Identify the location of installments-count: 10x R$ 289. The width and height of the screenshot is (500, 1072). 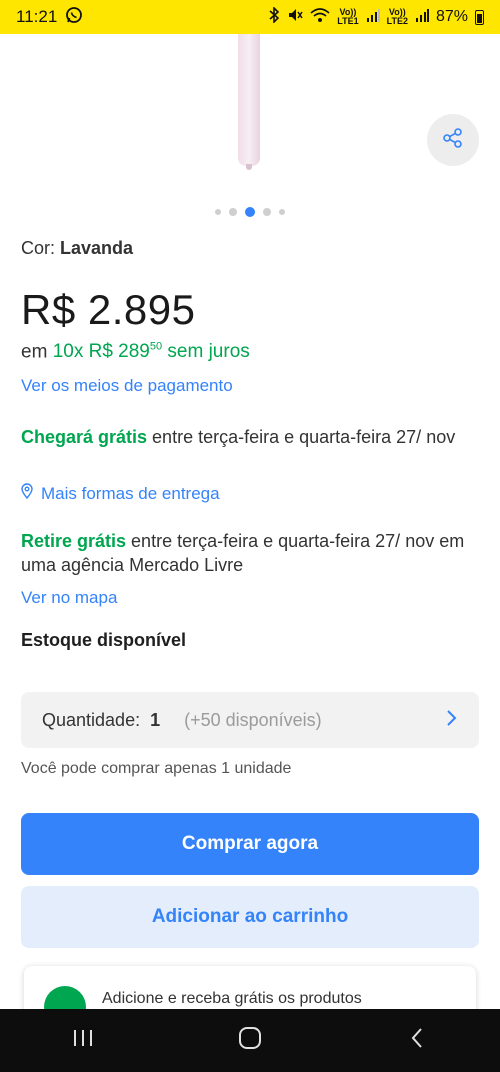
(101, 352).